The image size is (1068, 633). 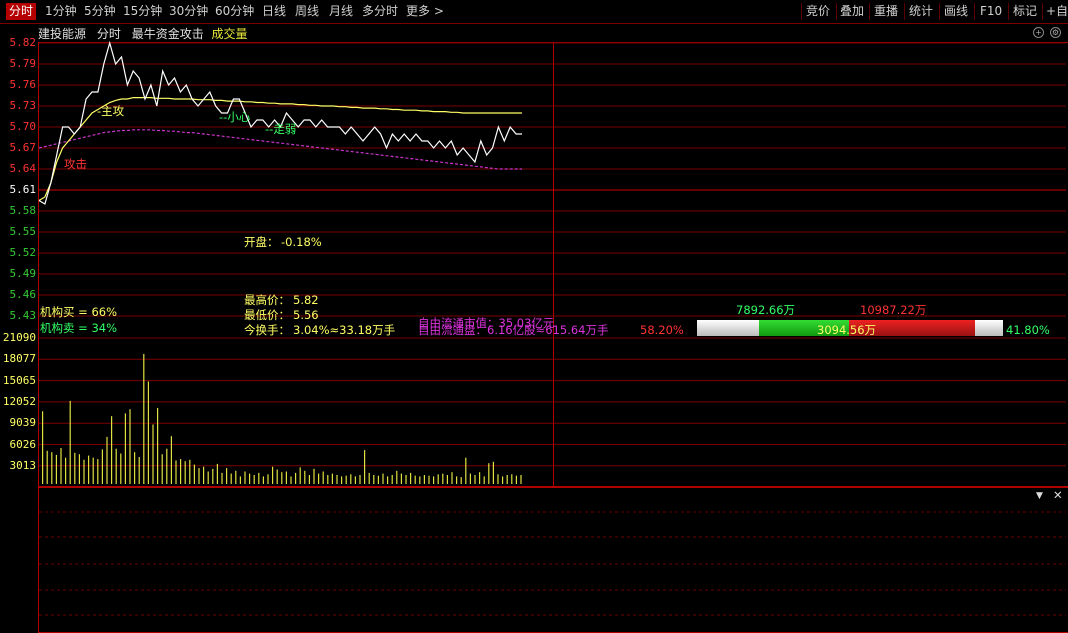 What do you see at coordinates (766, 310) in the screenshot?
I see `flow-buy-amount: 7892.66万` at bounding box center [766, 310].